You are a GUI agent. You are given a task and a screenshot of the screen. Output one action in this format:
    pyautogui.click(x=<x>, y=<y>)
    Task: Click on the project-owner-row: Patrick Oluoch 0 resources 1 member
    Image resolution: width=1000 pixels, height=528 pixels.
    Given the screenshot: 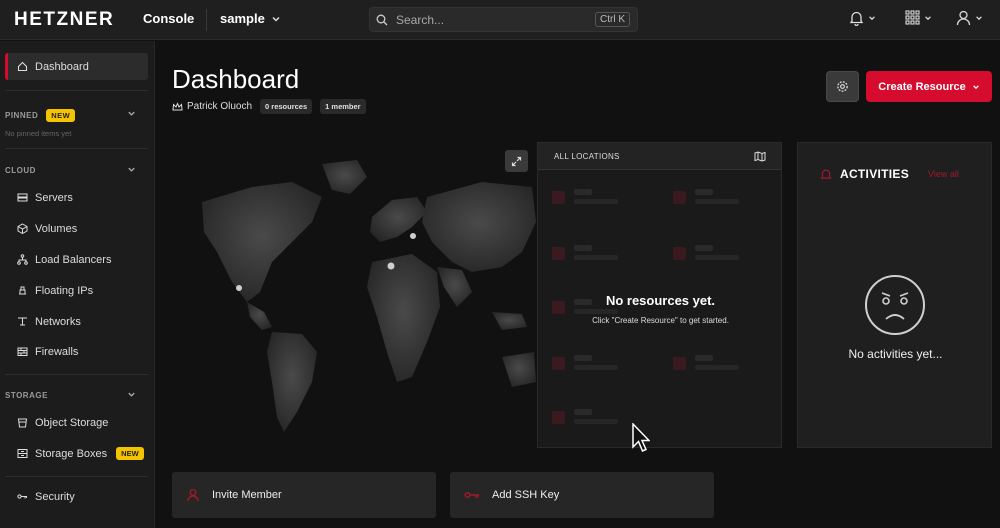 What is the action you would take?
    pyautogui.click(x=269, y=106)
    